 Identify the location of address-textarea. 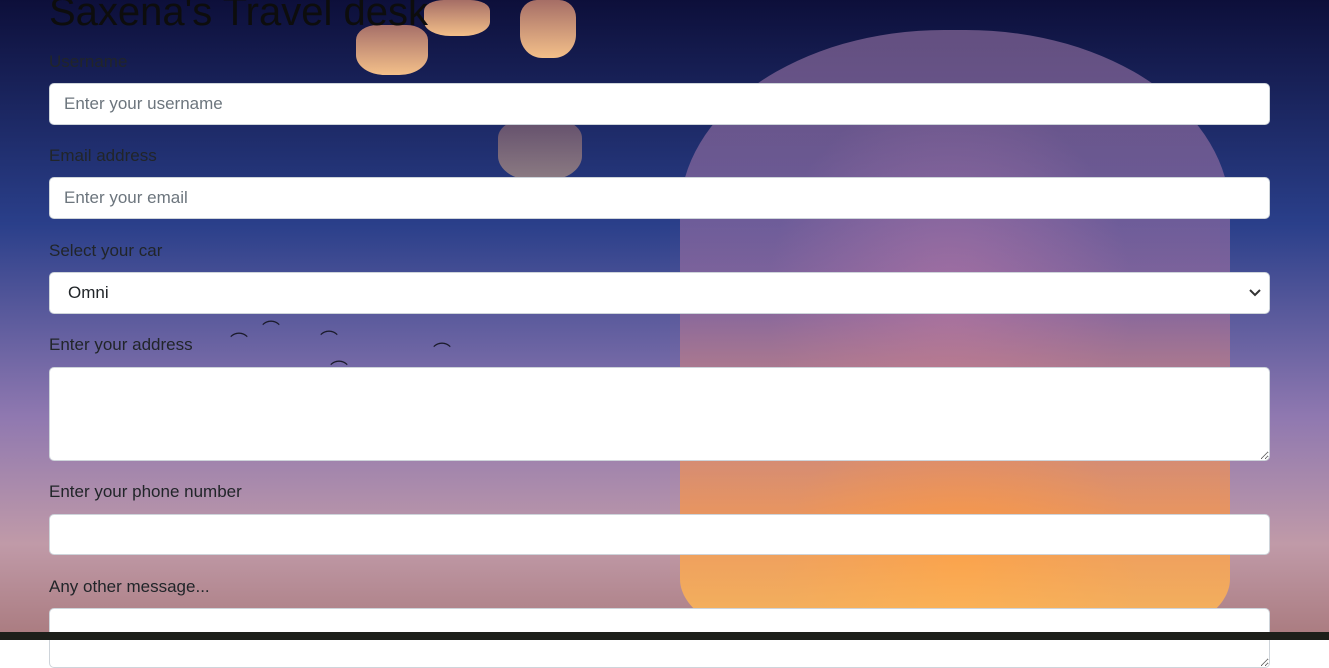
(659, 414).